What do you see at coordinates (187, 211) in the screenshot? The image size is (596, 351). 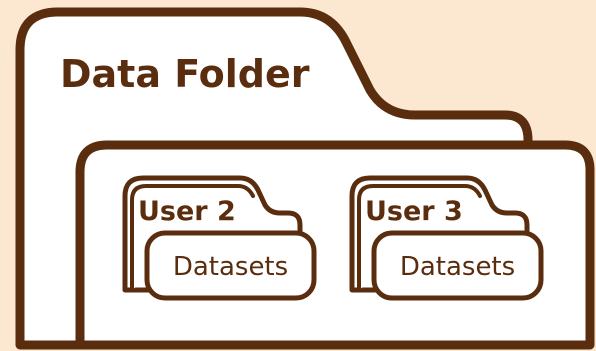 I see `user-label: User 2` at bounding box center [187, 211].